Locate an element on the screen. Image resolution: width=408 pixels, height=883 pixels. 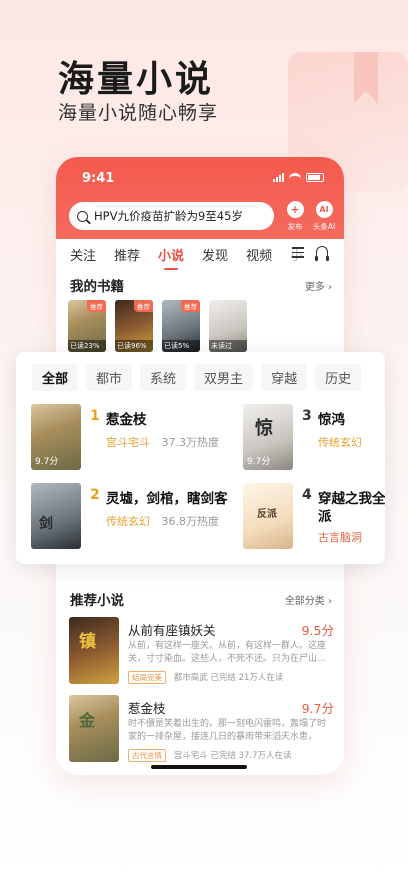
tab-video: 视频 is located at coordinates (259, 254).